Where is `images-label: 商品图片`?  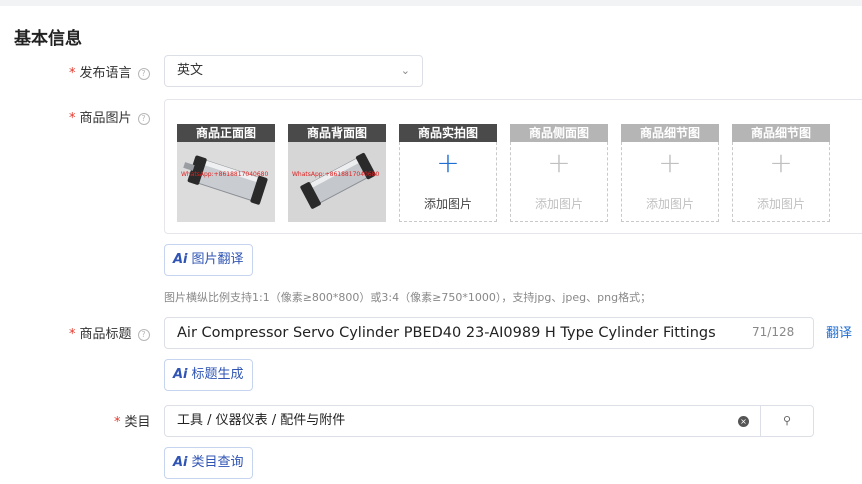 images-label: 商品图片 is located at coordinates (105, 118).